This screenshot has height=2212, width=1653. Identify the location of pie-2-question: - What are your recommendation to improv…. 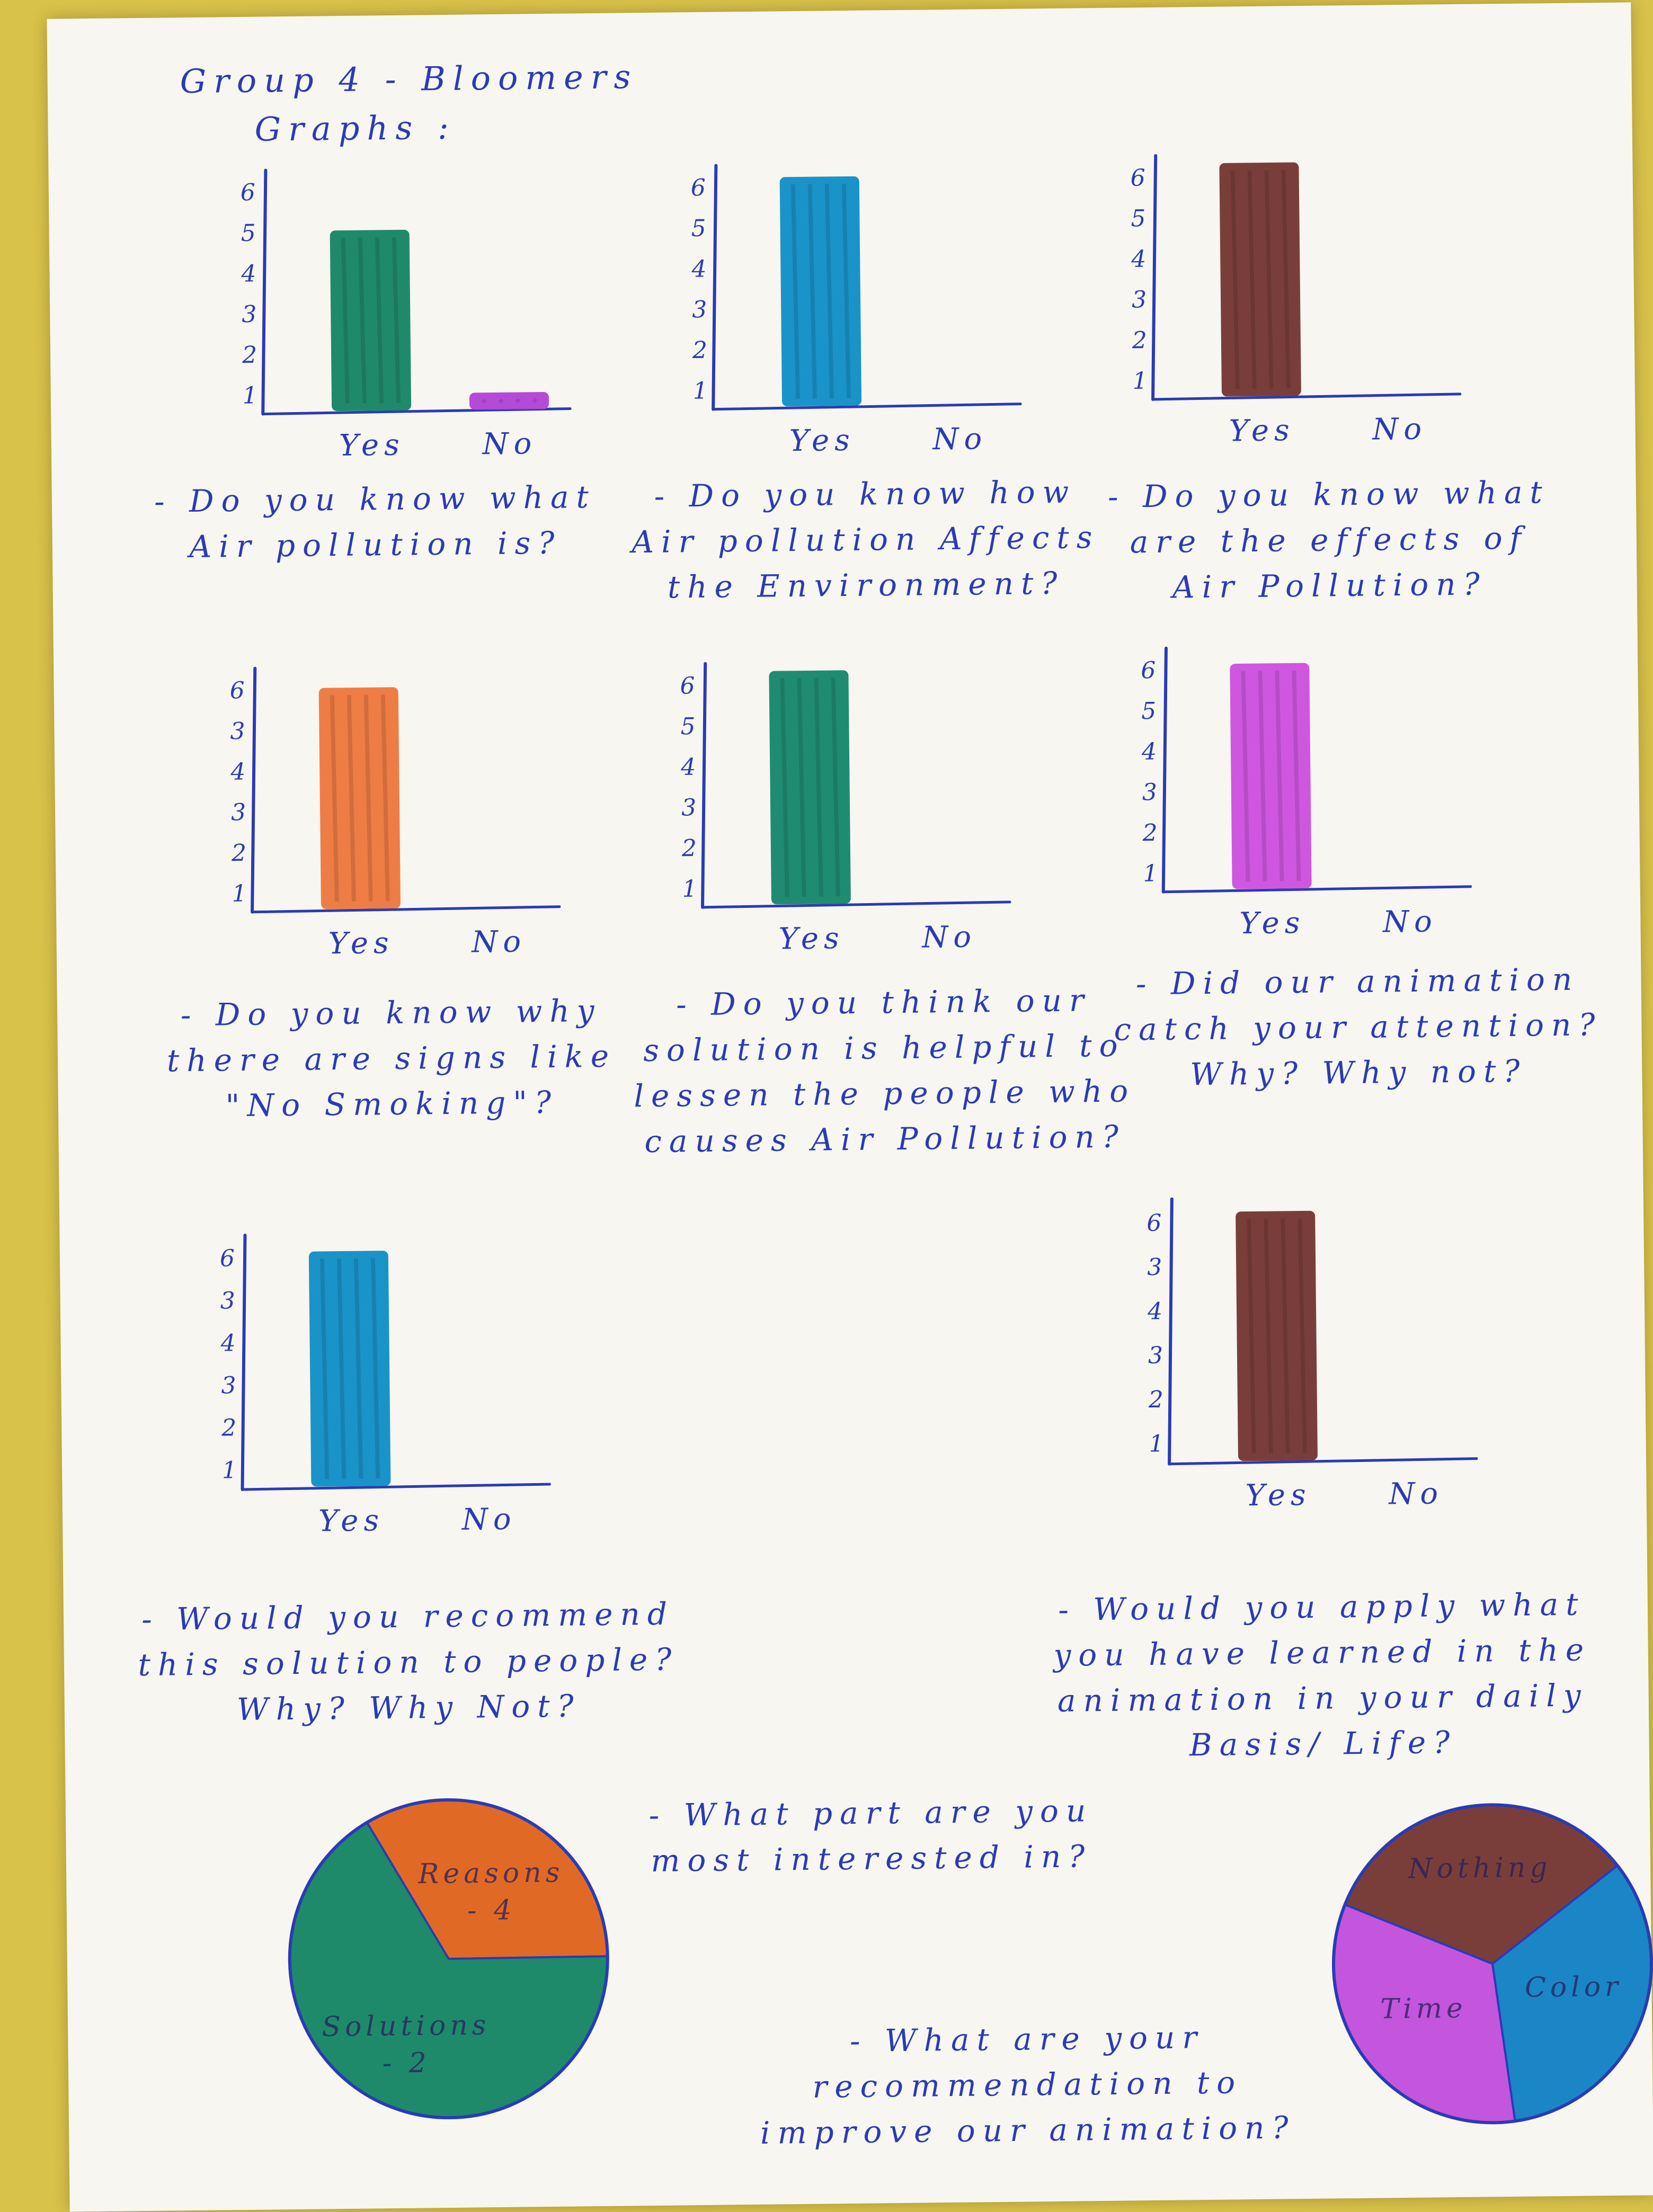
(1028, 2085).